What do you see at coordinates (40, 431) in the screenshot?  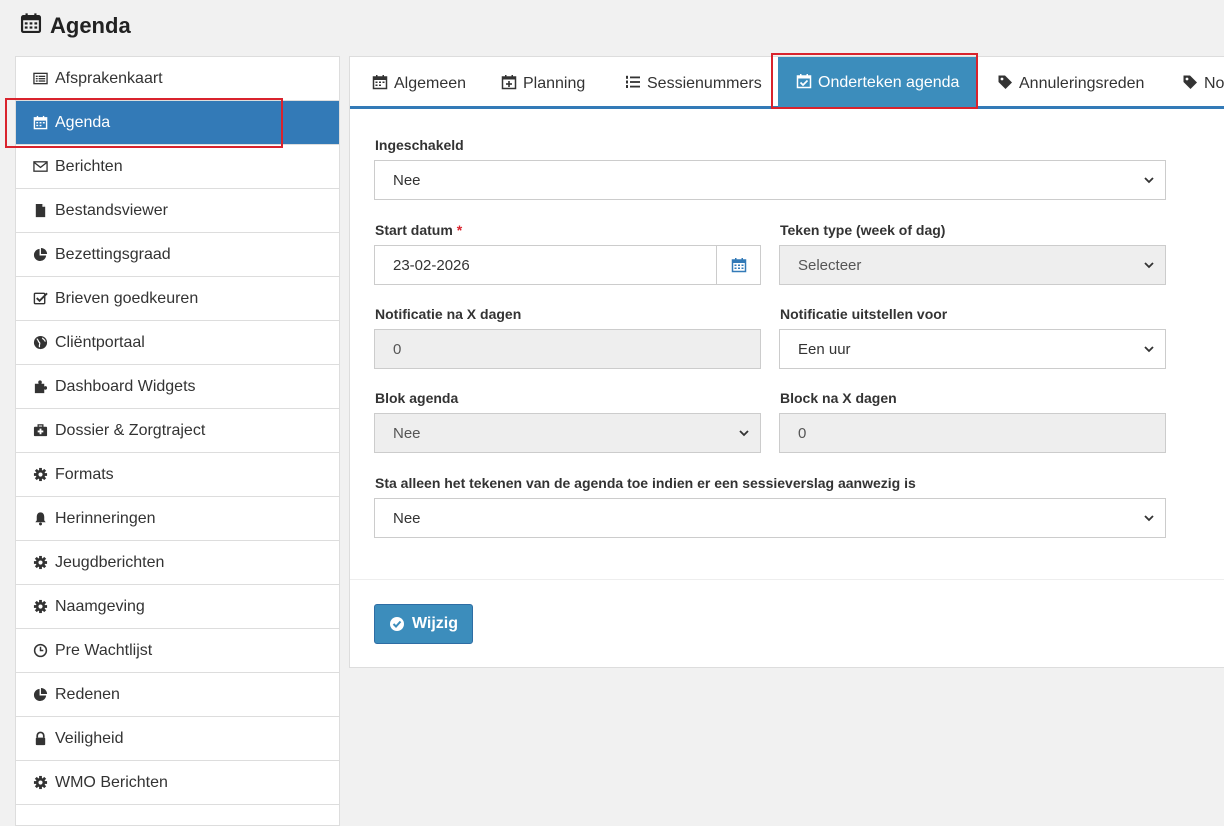 I see `medkit-icon` at bounding box center [40, 431].